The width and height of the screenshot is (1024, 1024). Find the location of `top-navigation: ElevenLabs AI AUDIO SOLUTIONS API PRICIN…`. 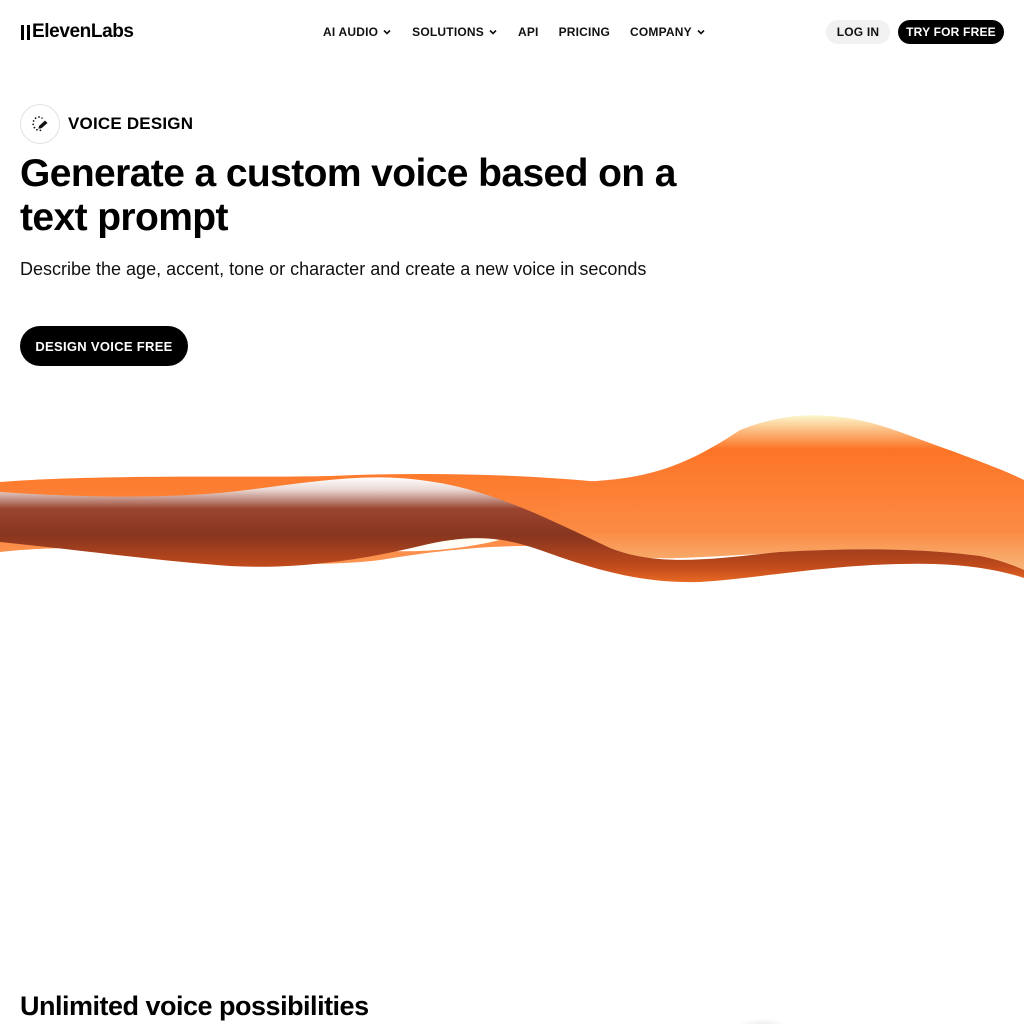

top-navigation: ElevenLabs AI AUDIO SOLUTIONS API PRICIN… is located at coordinates (512, 32).